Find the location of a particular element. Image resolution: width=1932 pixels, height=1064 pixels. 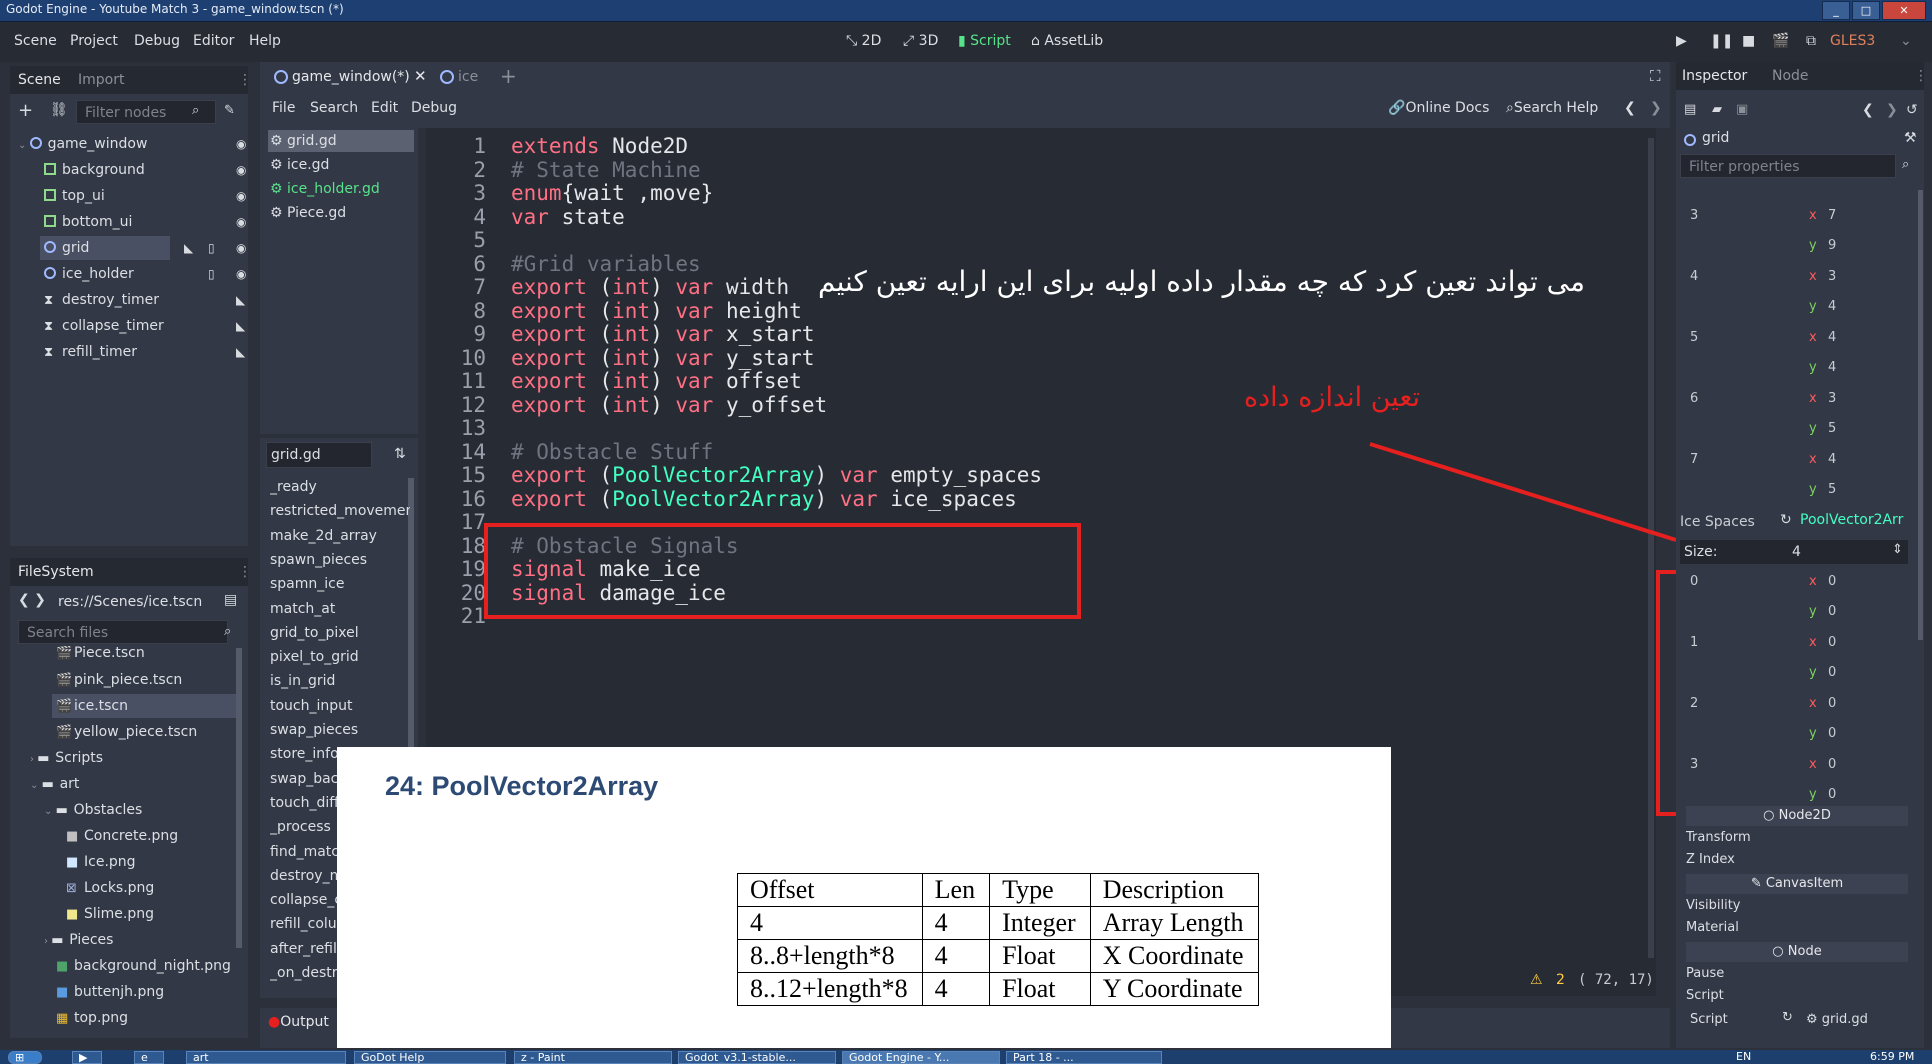

node2d-icon is located at coordinates (1690, 140).